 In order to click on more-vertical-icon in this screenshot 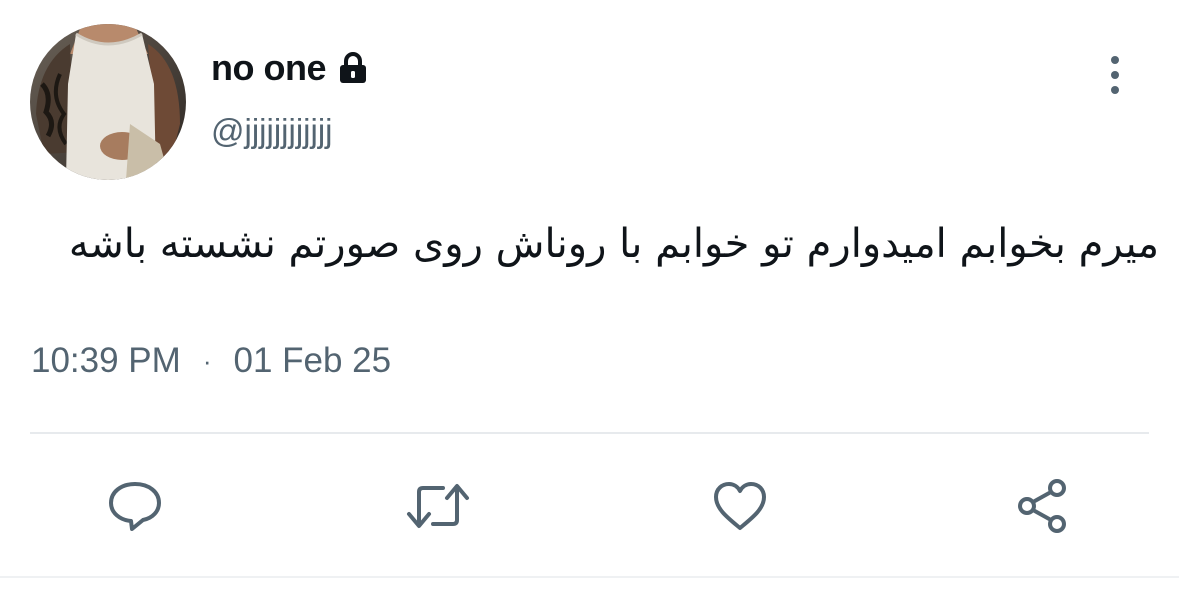, I will do `click(1115, 75)`.